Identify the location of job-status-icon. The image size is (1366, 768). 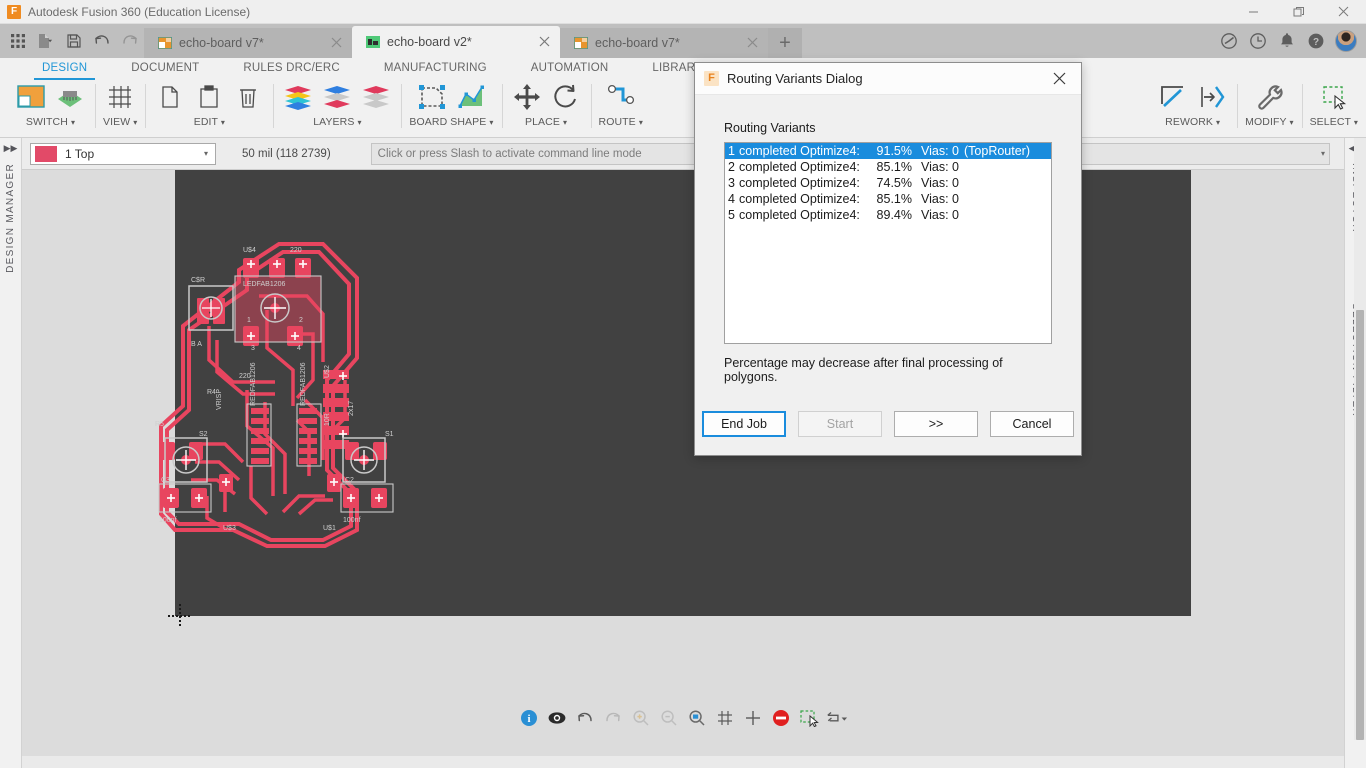
(1229, 41).